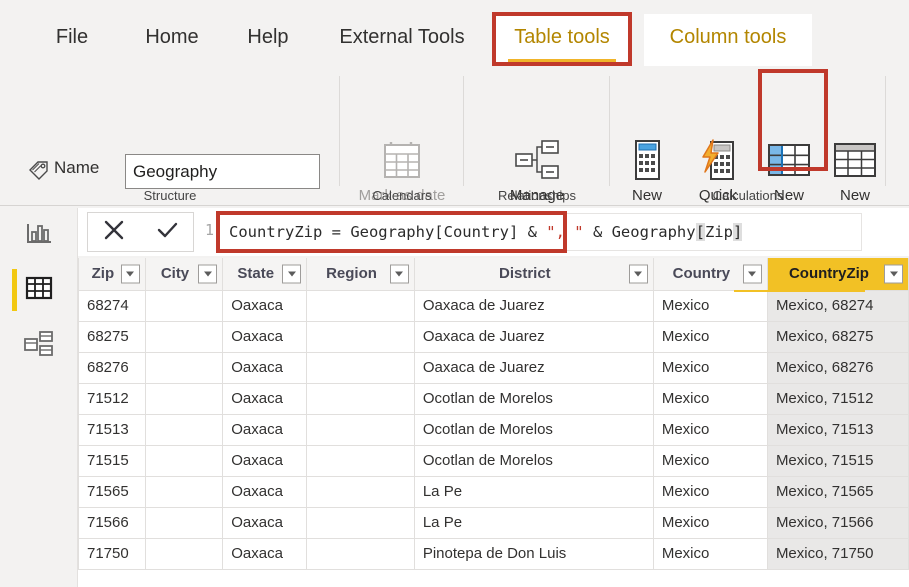  Describe the element at coordinates (710, 429) in the screenshot. I see `cell-country-4: Mexico` at that location.